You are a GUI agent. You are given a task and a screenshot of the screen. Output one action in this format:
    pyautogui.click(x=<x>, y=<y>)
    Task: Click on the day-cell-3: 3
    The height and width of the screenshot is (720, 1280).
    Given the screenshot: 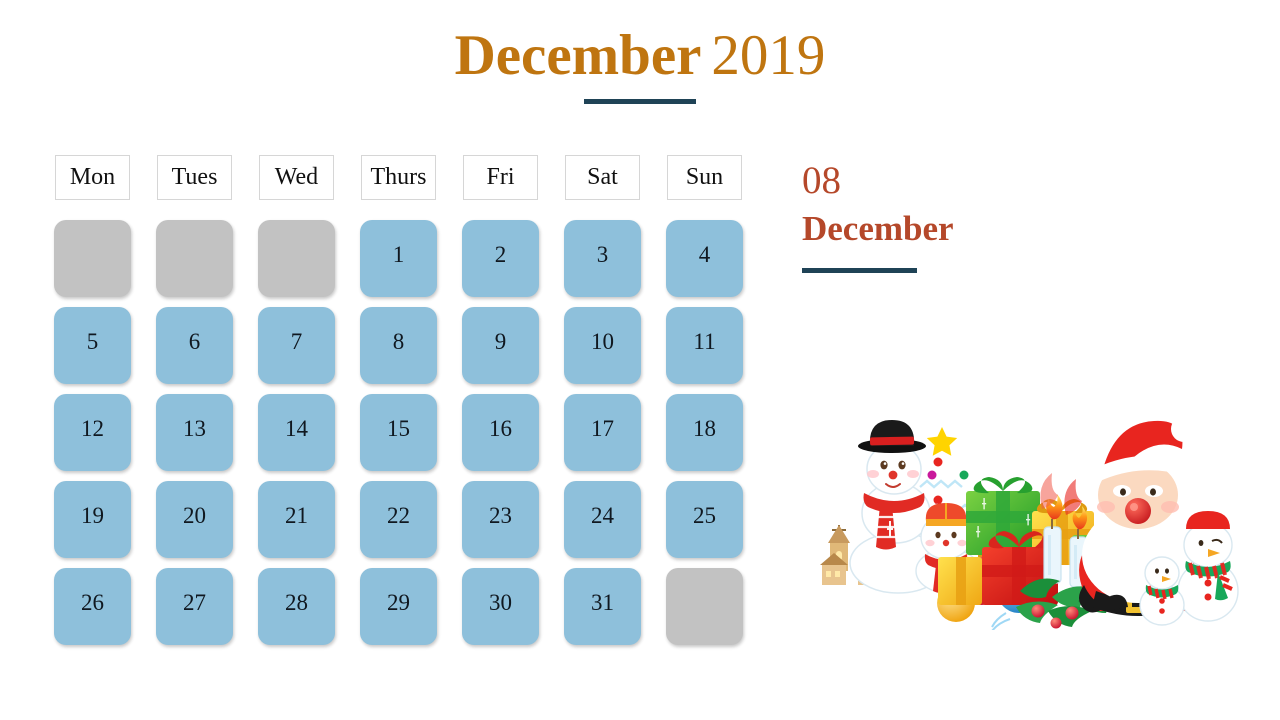 What is the action you would take?
    pyautogui.click(x=602, y=258)
    